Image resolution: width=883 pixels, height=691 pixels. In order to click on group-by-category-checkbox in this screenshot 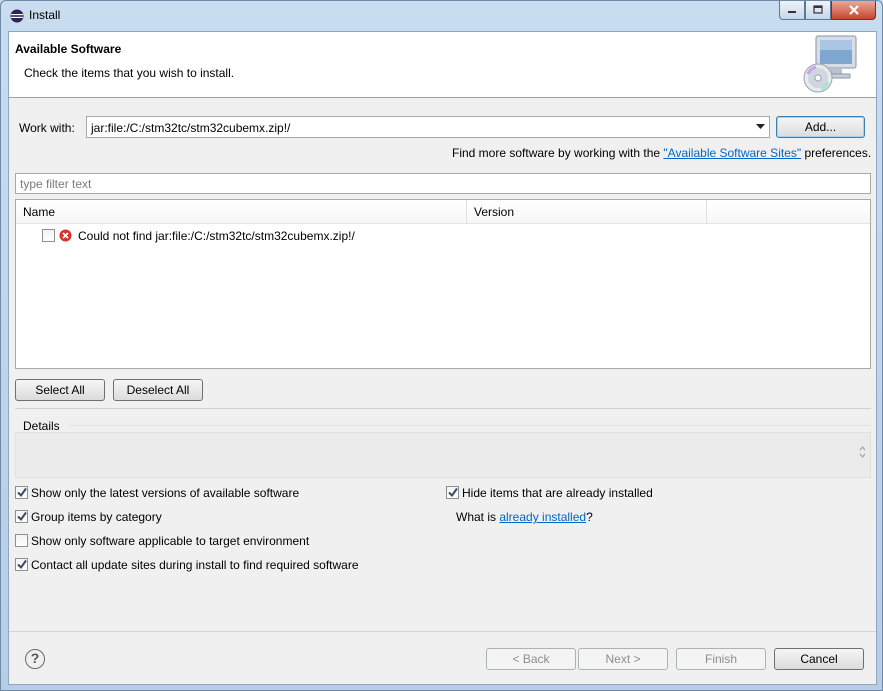, I will do `click(21, 516)`.